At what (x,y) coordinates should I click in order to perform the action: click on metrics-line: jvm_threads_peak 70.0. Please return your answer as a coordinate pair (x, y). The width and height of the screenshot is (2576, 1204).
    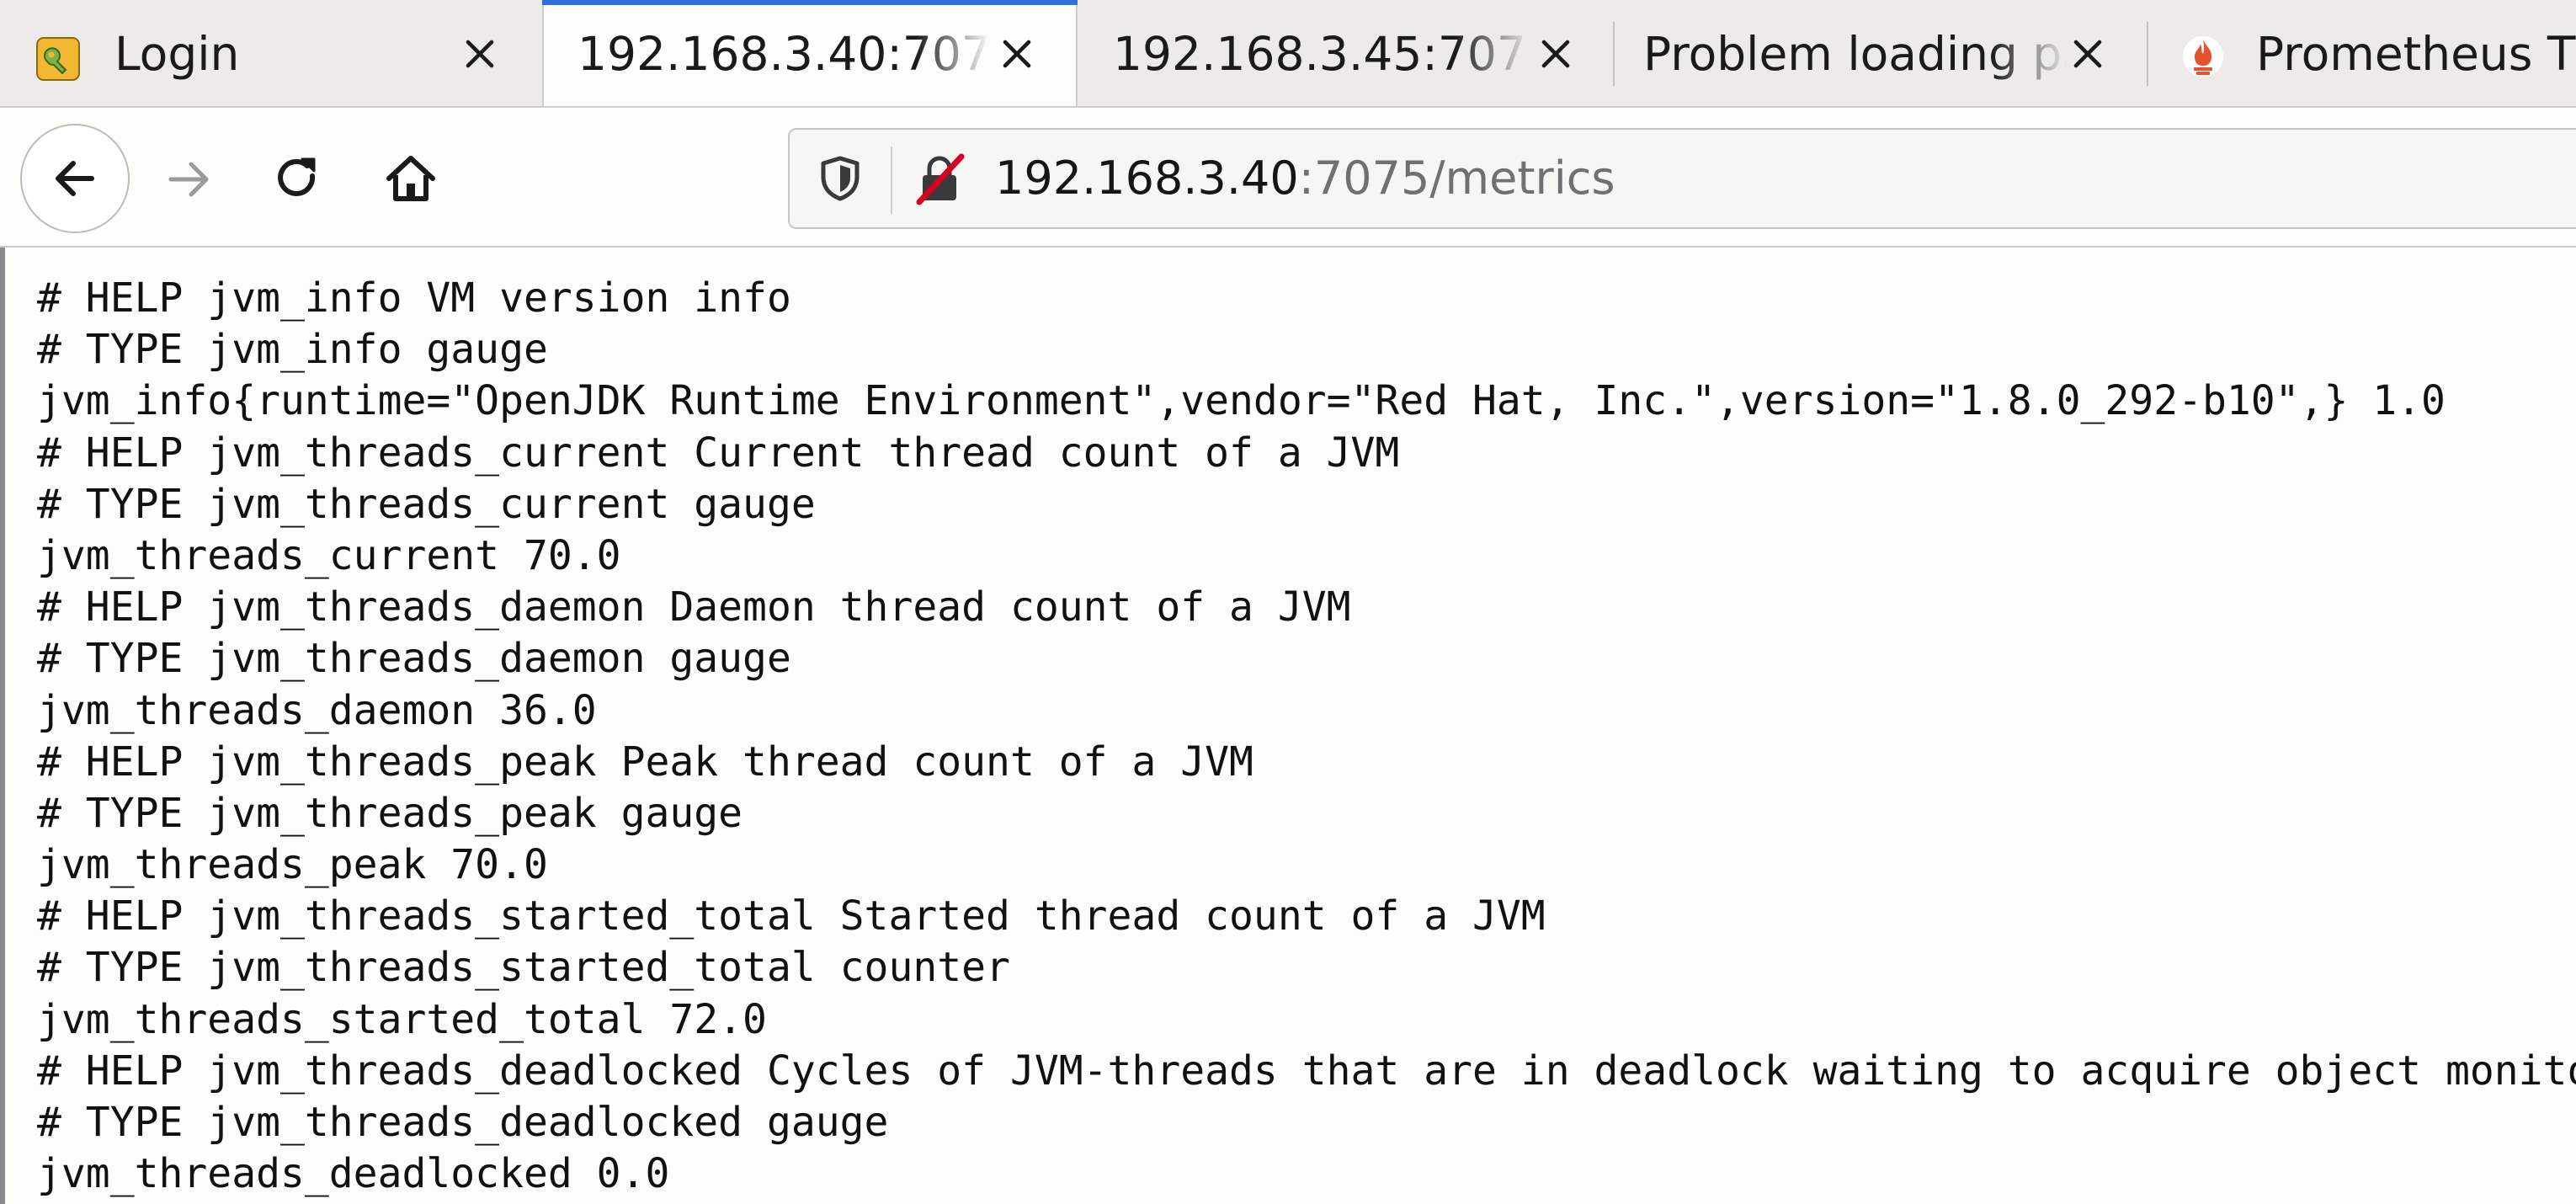
    Looking at the image, I should click on (292, 865).